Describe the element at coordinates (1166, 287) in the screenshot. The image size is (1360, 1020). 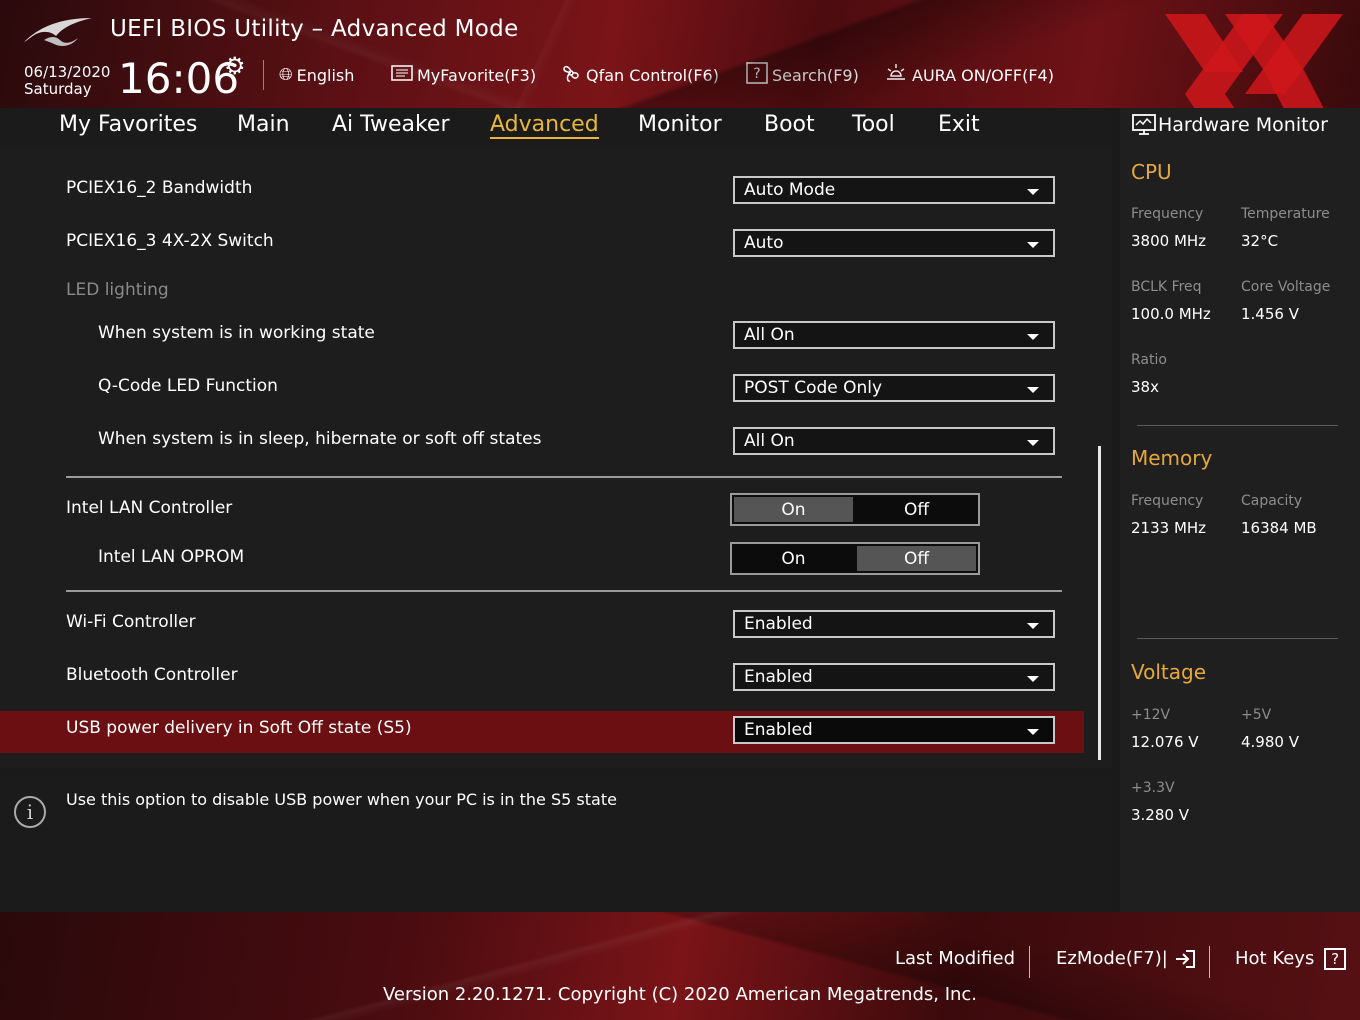
I see `bclk-label: BCLK Freq` at that location.